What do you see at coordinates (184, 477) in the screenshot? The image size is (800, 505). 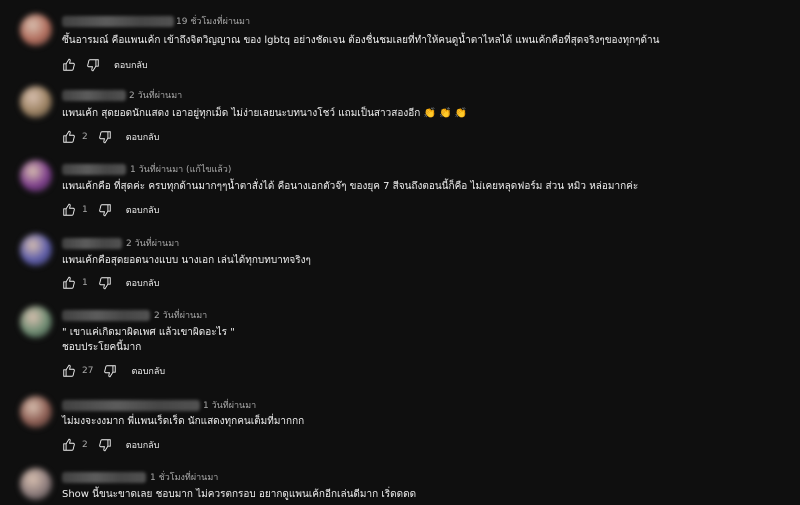 I see `comment-timestamp: 1 ชั่วโมงที่ผ่านมา` at bounding box center [184, 477].